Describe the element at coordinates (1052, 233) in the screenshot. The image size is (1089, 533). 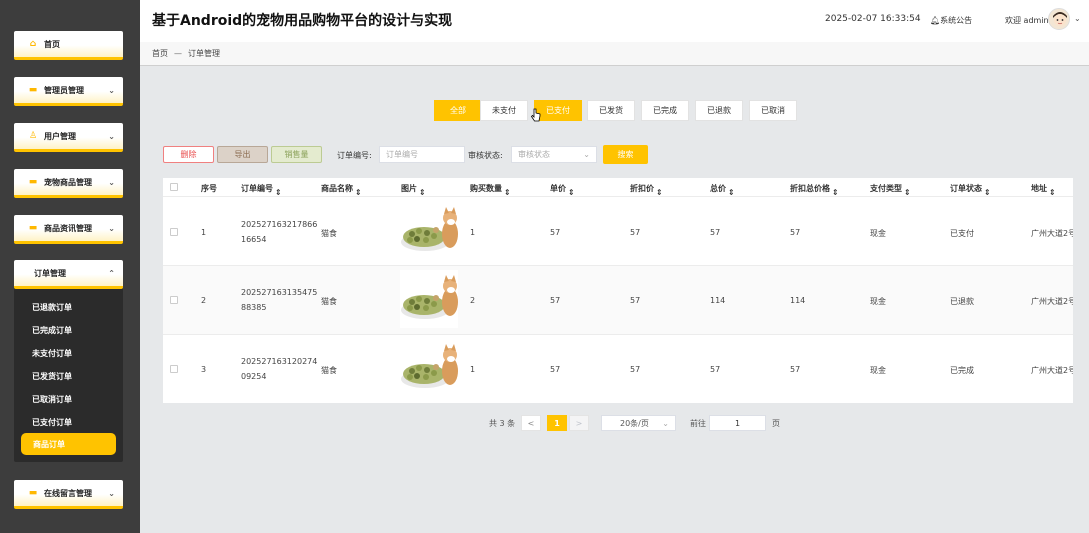
I see `cell-address: 广州大道2号` at that location.